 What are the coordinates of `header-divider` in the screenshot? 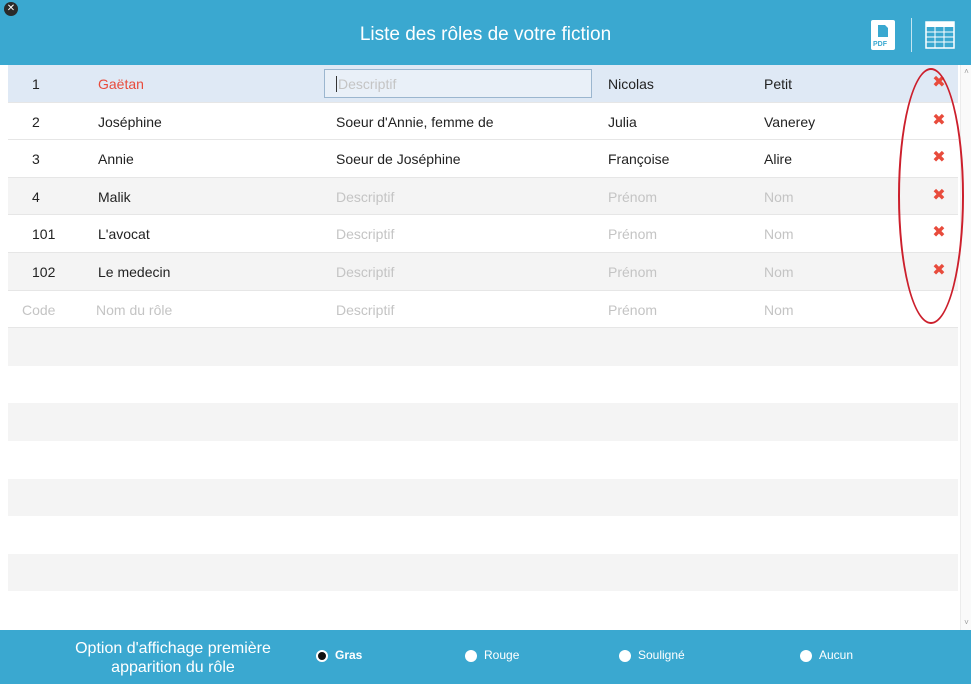 It's located at (911, 35).